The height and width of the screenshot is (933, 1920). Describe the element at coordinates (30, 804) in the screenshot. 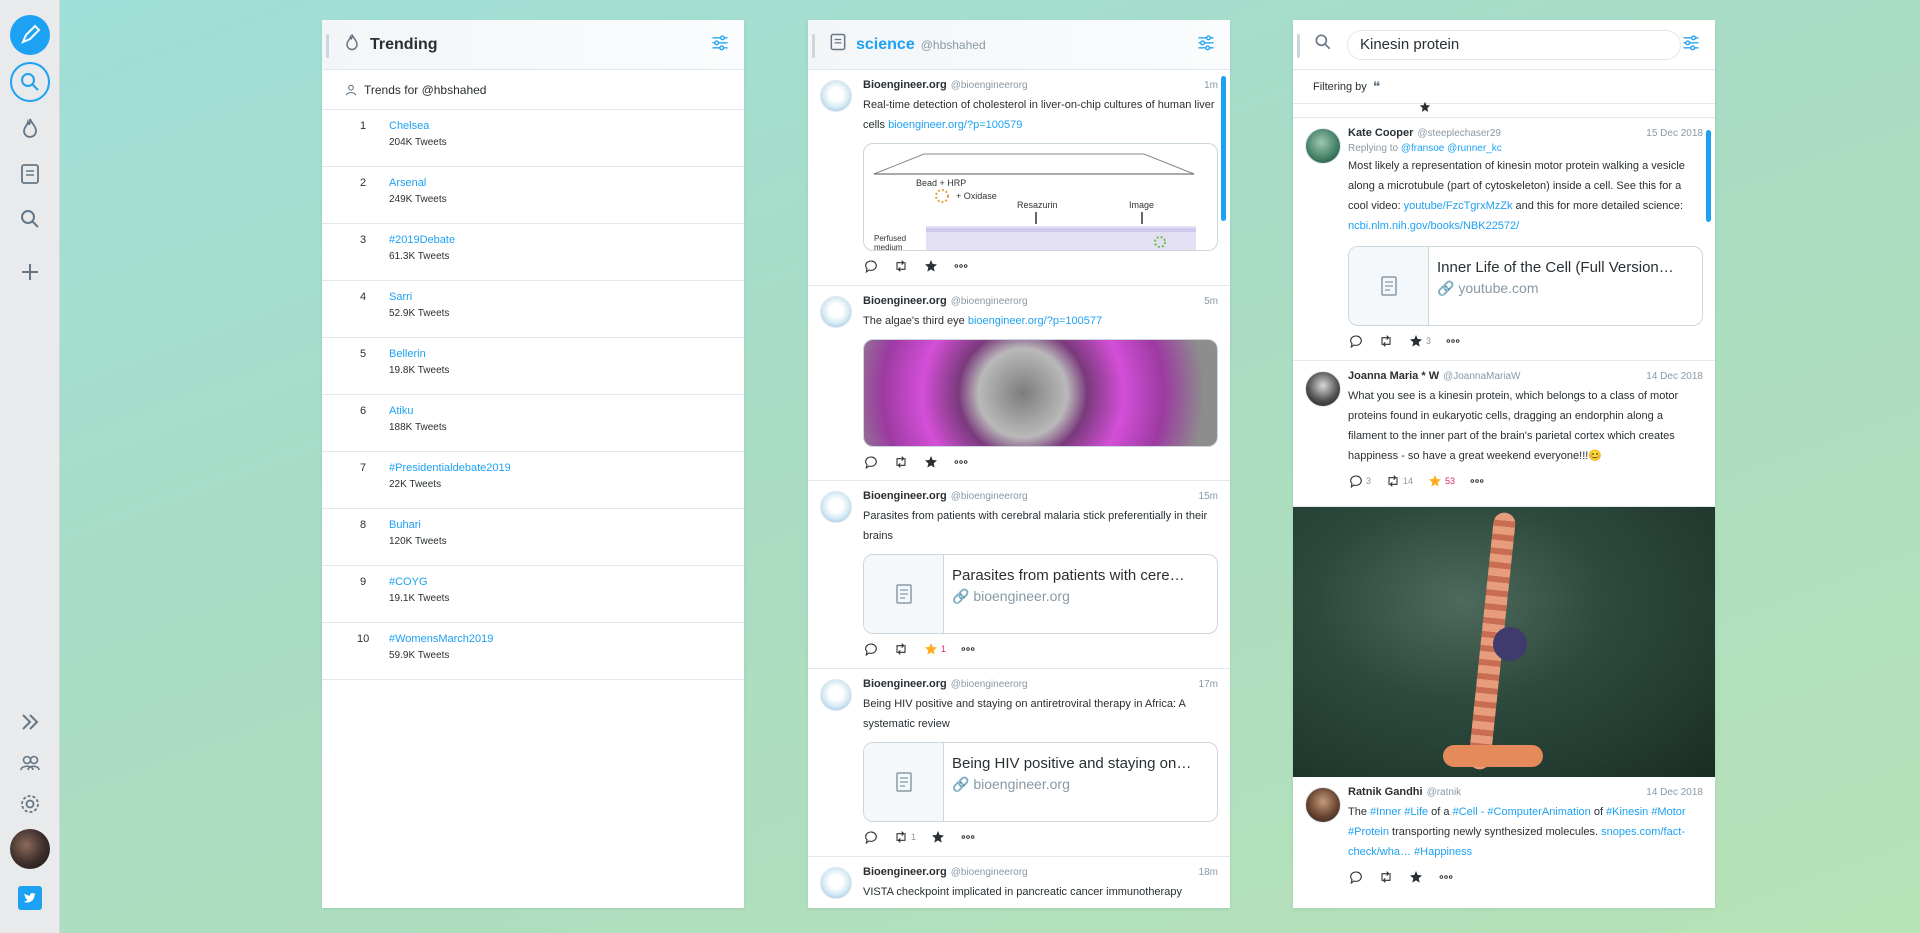

I see `settings-button` at that location.